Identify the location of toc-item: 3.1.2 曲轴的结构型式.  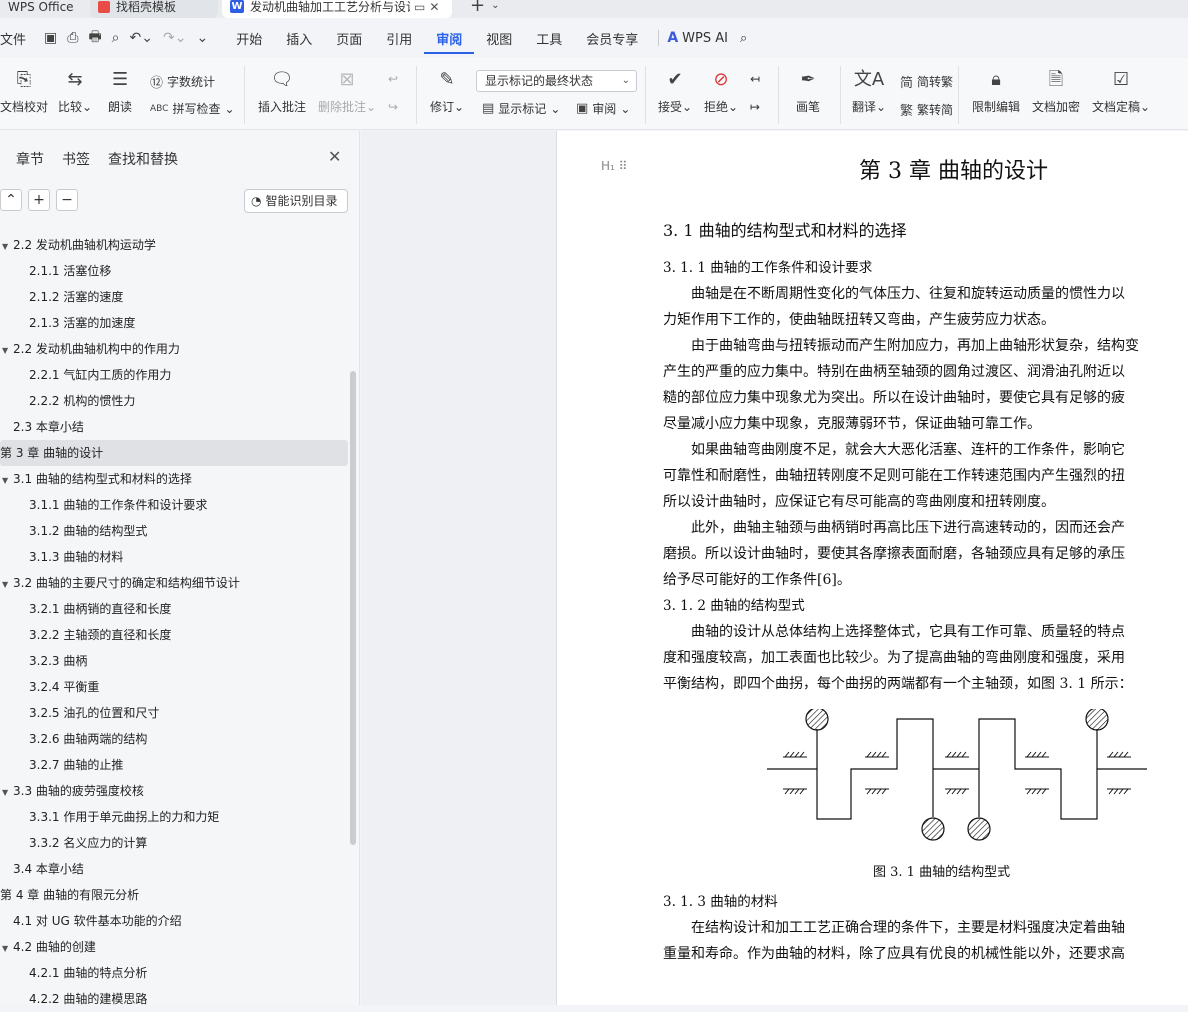
(175, 531).